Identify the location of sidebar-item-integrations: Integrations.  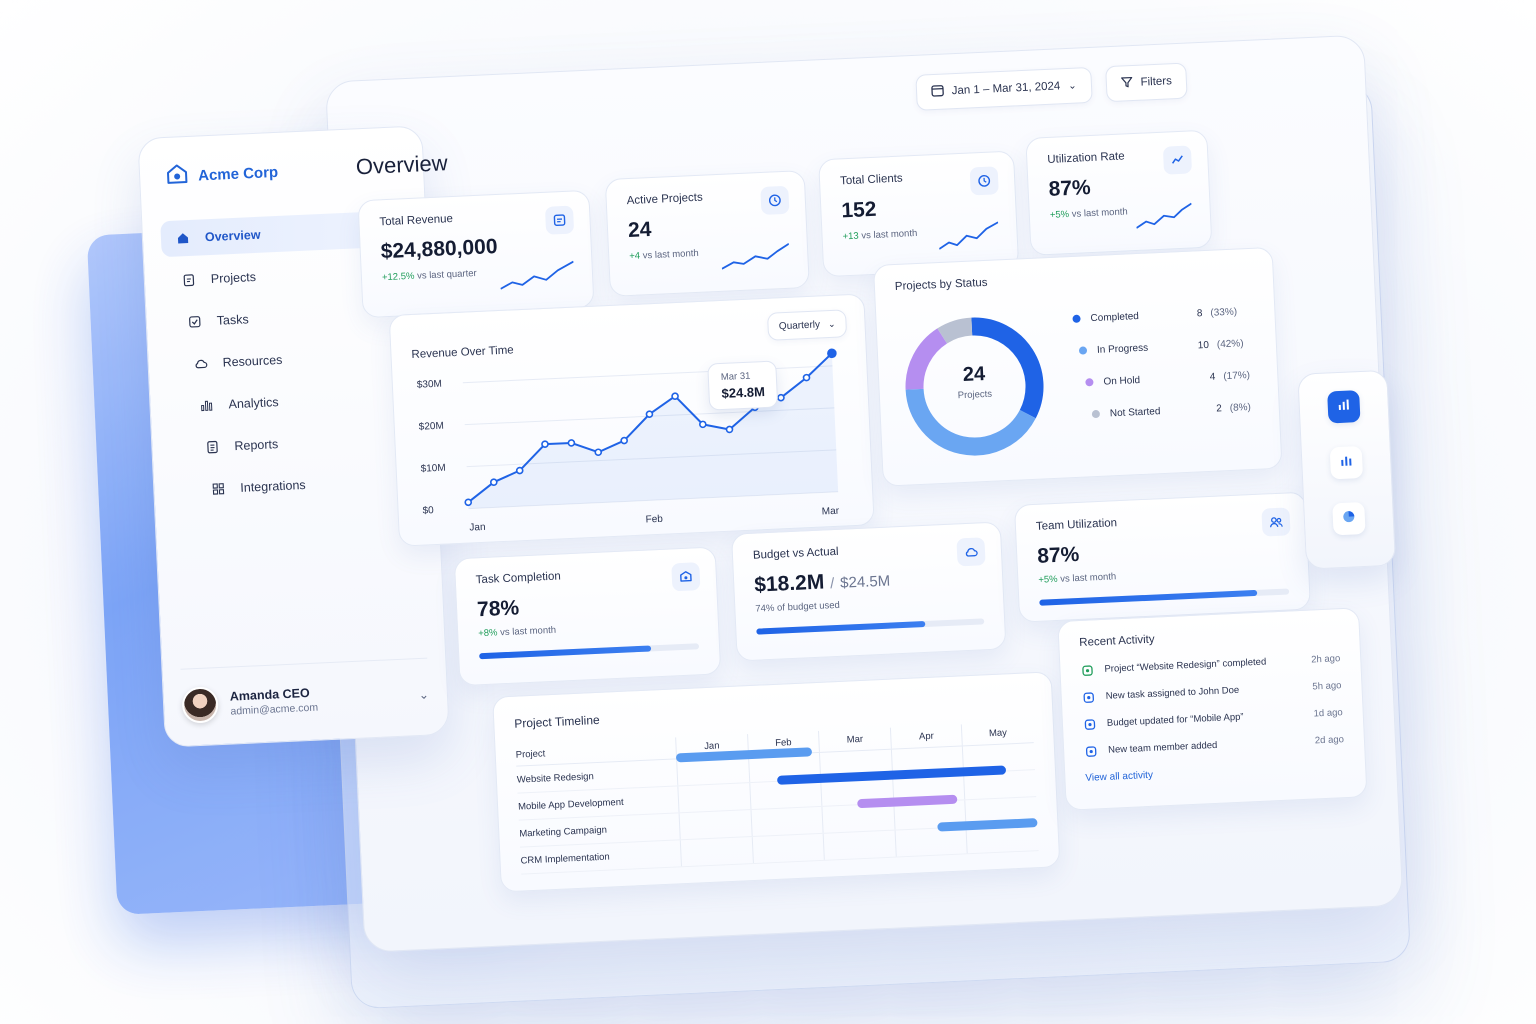
(308, 485).